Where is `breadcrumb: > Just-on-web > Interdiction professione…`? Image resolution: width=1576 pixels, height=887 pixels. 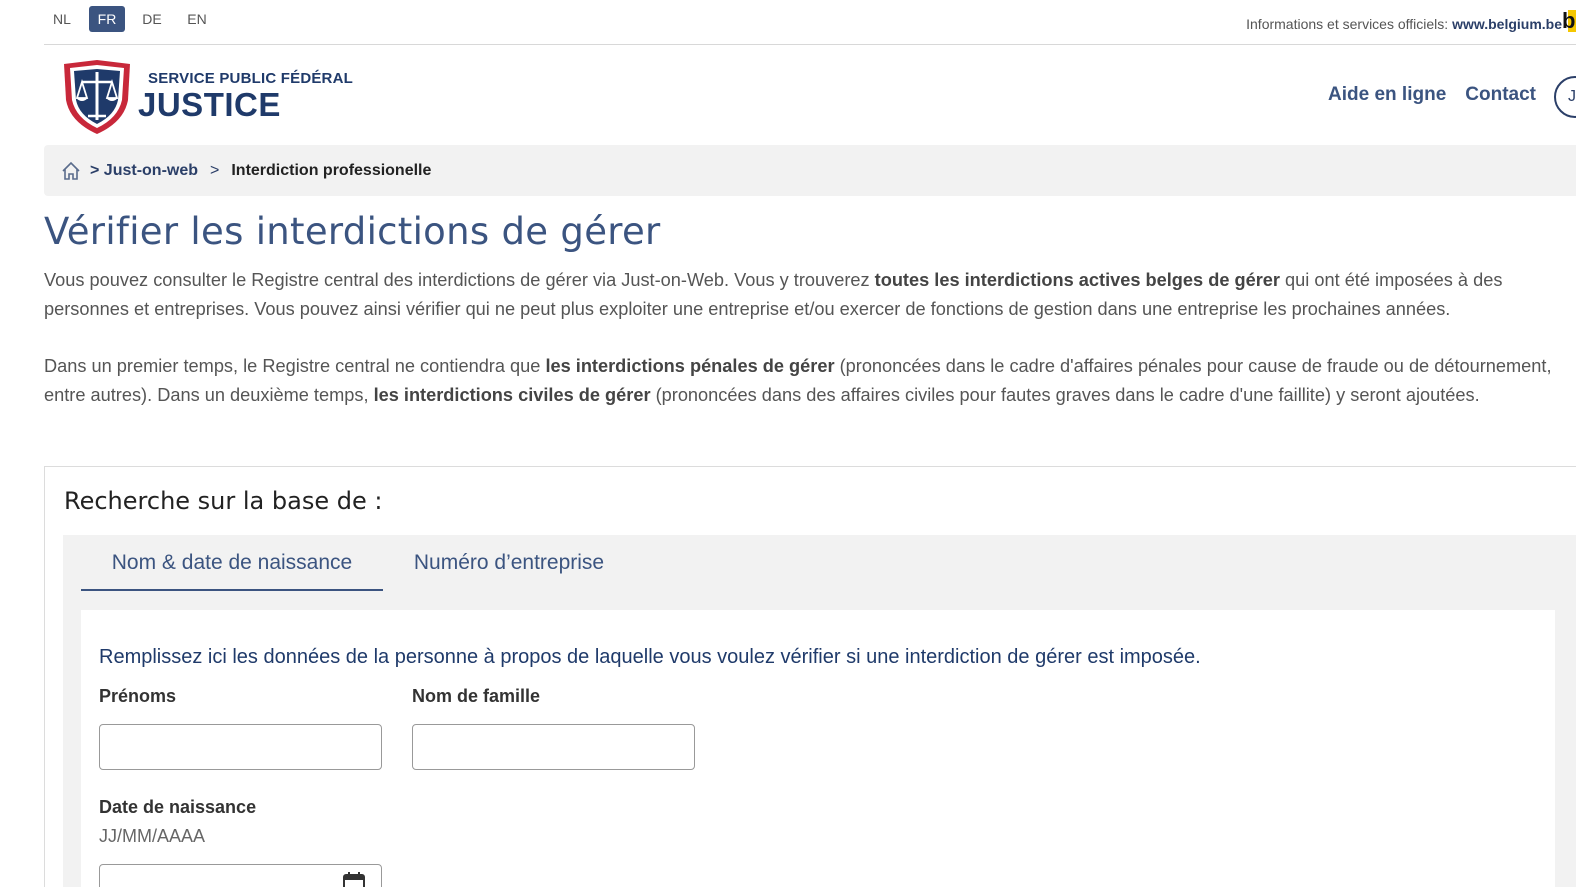 breadcrumb: > Just-on-web > Interdiction professione… is located at coordinates (810, 170).